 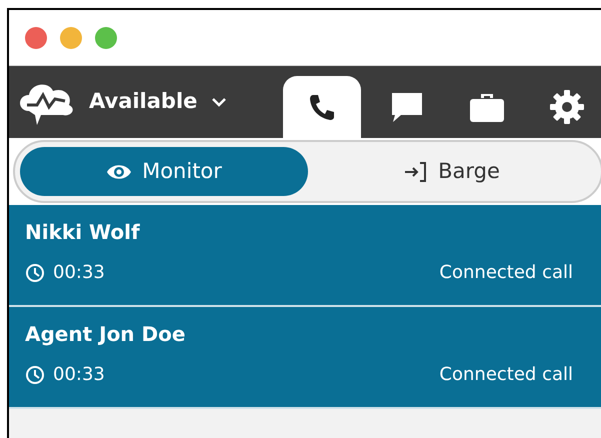 What do you see at coordinates (119, 171) in the screenshot?
I see `eye-icon` at bounding box center [119, 171].